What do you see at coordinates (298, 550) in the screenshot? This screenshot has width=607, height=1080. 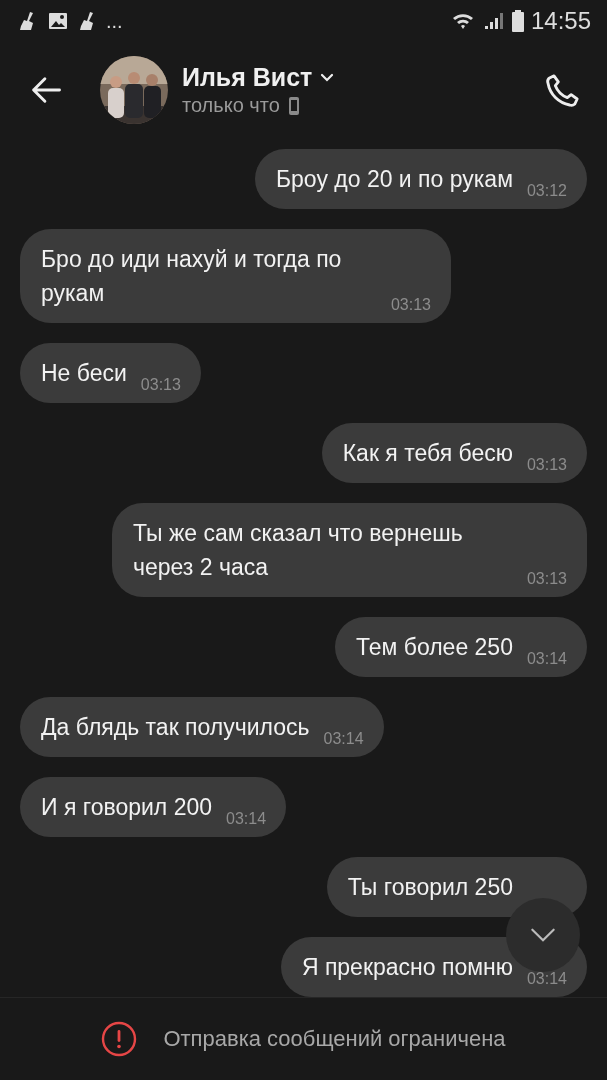 I see `message-text: Ты же сам сказал что вернешь через 2 часа` at bounding box center [298, 550].